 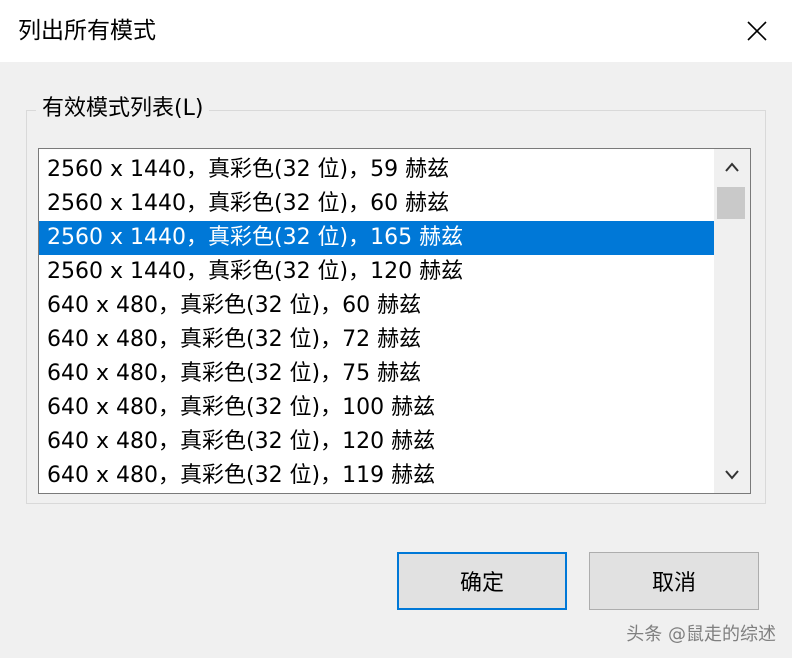 What do you see at coordinates (701, 634) in the screenshot?
I see `watermark: 头条 @鼠走的综述` at bounding box center [701, 634].